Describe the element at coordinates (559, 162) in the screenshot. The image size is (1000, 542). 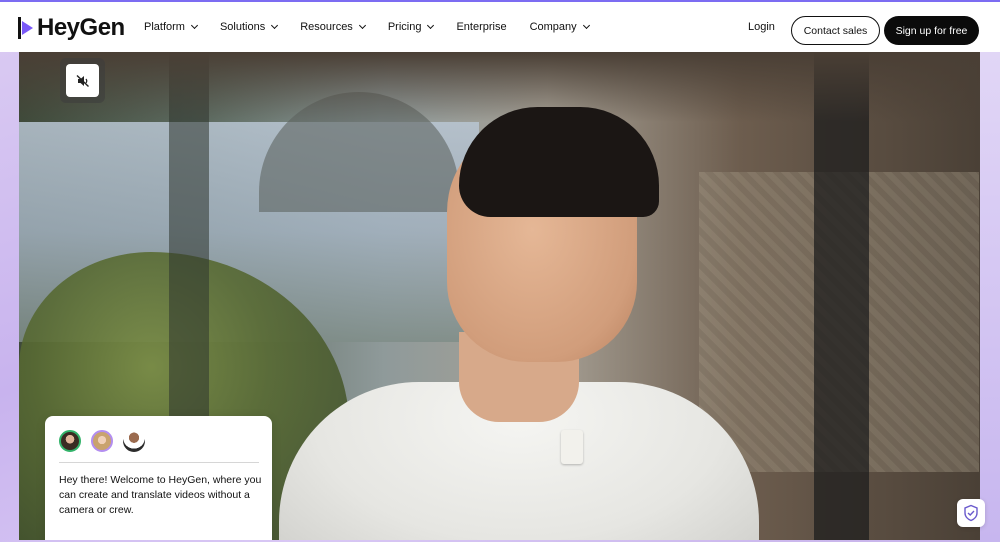
I see `presenter-hair` at that location.